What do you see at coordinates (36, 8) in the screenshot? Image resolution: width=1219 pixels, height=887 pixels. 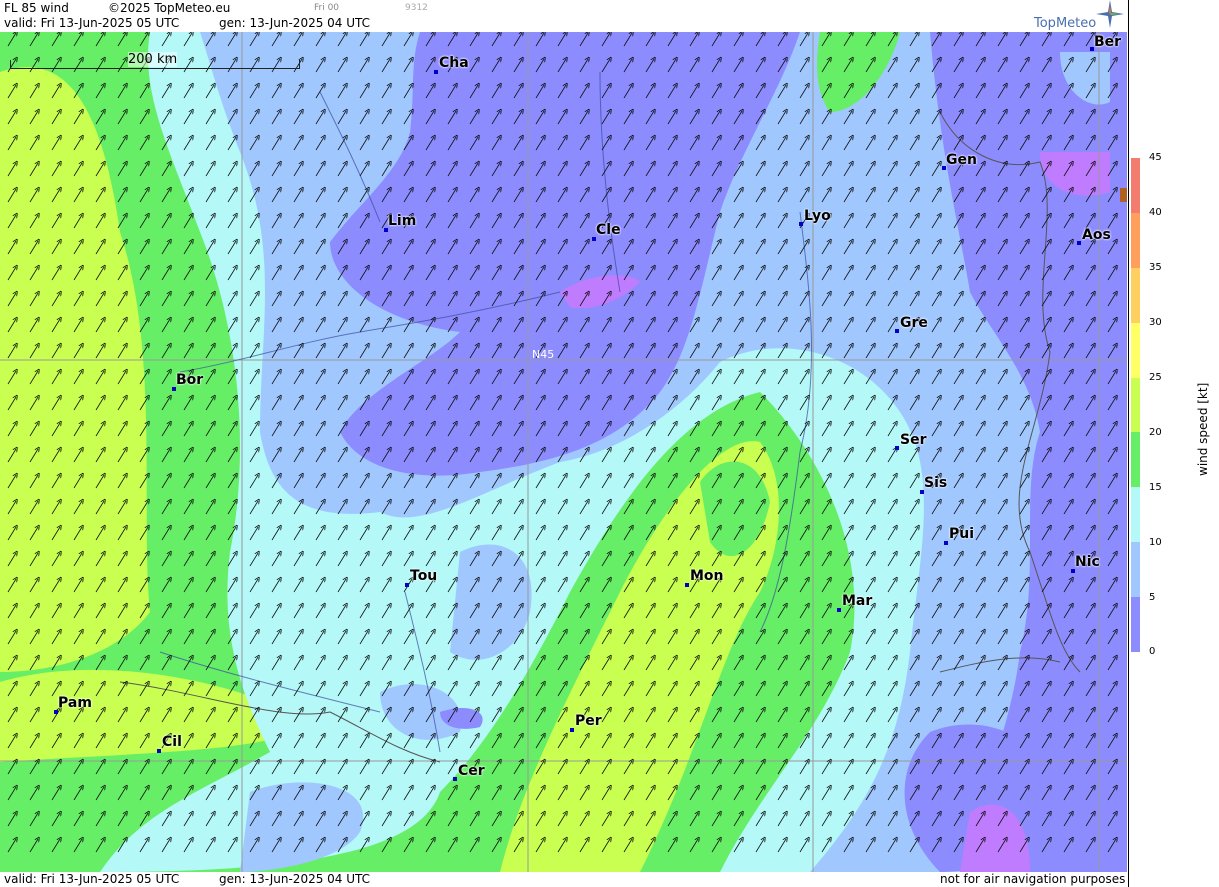 I see `map-title: FL 85 wind` at bounding box center [36, 8].